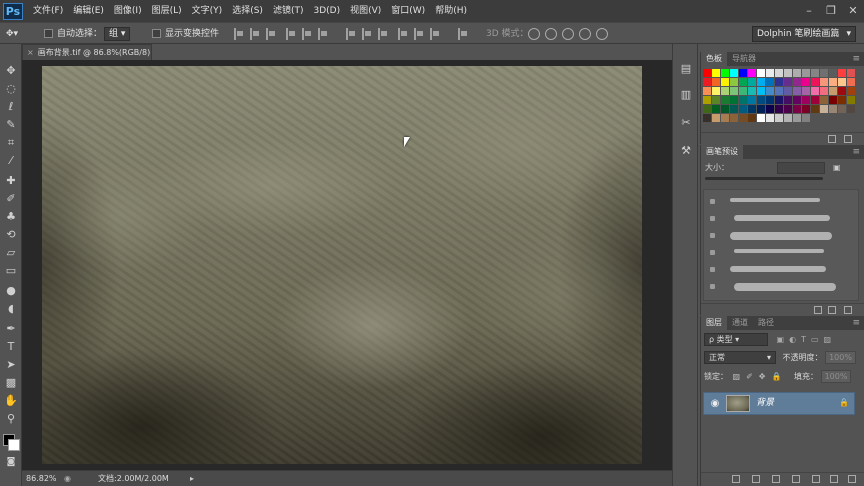 The width and height of the screenshot is (864, 486). I want to click on zoom-level: 86.82%, so click(41, 478).